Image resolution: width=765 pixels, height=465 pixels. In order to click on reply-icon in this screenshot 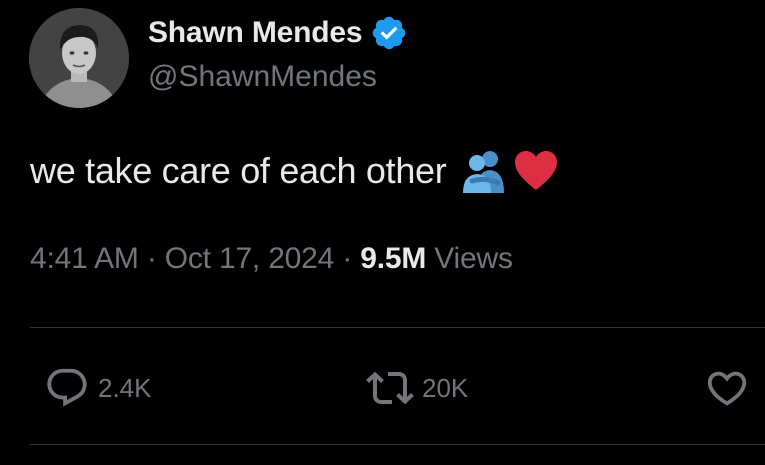, I will do `click(67, 388)`.